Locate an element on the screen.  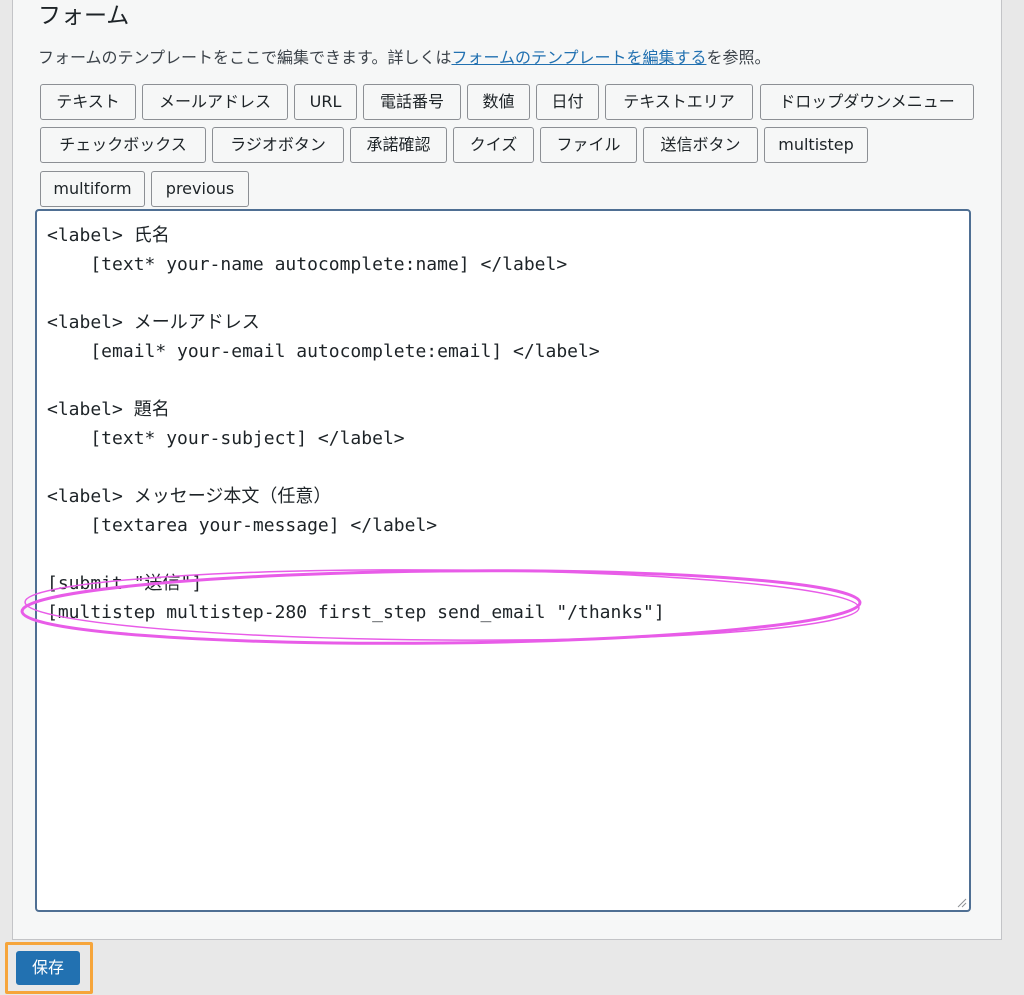
code-line: [text* your-subject] </label> is located at coordinates (226, 438).